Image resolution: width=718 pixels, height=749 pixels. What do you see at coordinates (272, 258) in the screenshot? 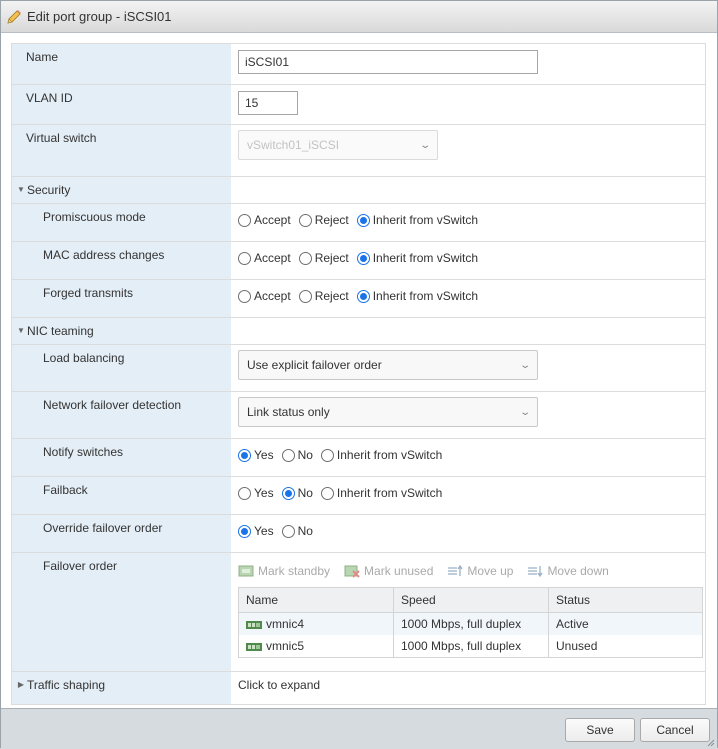
I see `radio-option-label: Accept` at bounding box center [272, 258].